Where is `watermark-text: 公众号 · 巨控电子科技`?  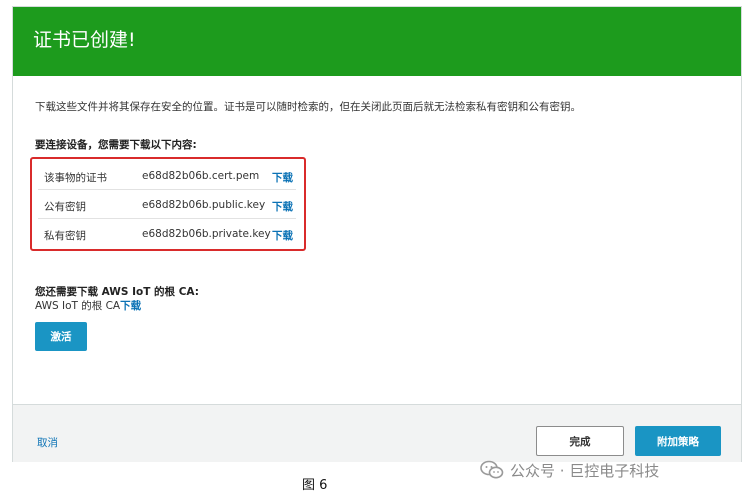 watermark-text: 公众号 · 巨控电子科技 is located at coordinates (585, 470).